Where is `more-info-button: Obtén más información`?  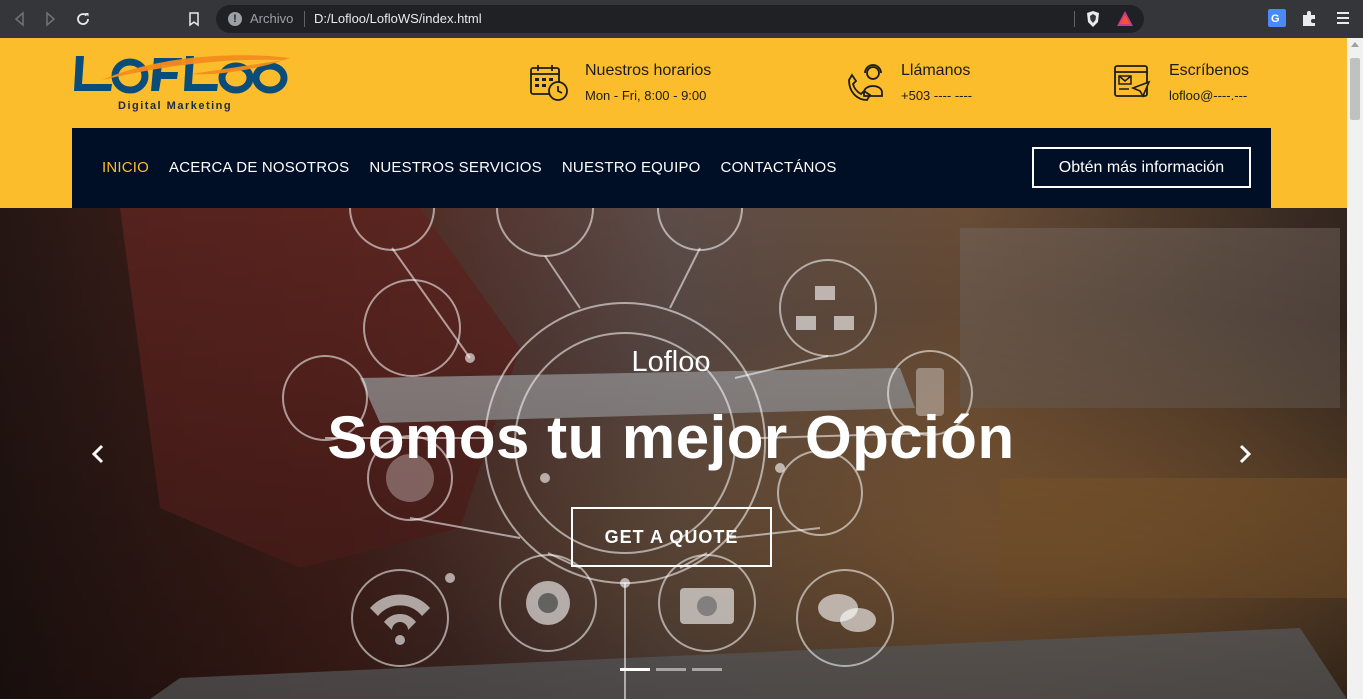
more-info-button: Obtén más información is located at coordinates (1141, 167).